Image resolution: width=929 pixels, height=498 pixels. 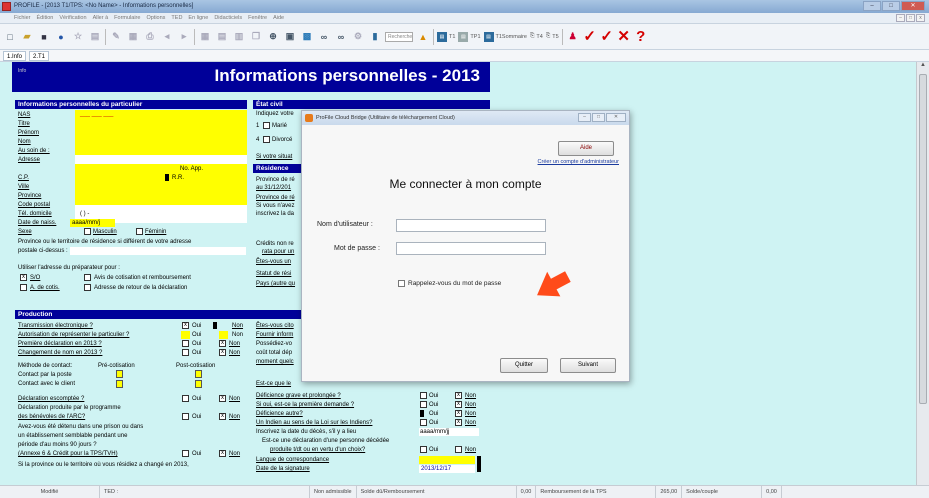 I want to click on menu-fichier: Fichier, so click(x=22, y=18).